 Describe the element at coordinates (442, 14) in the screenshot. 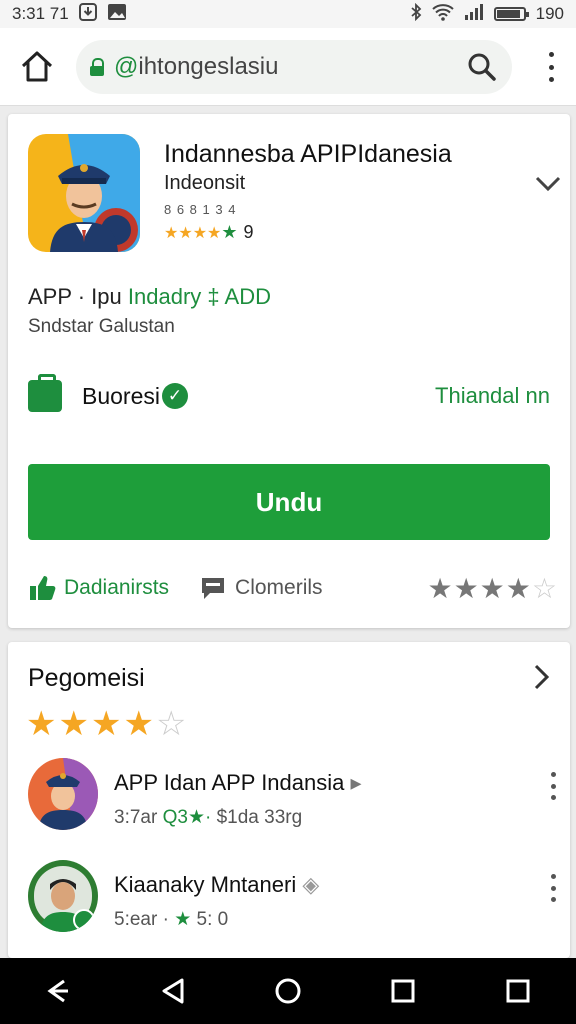

I see `wifi-icon` at that location.